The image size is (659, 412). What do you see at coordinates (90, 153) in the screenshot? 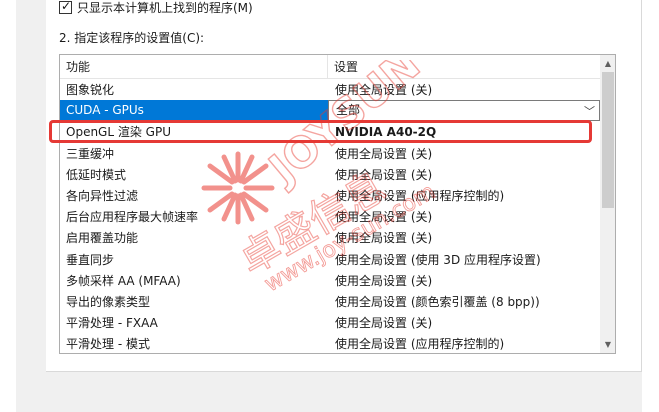
I see `feature-name: 三重缓冲` at bounding box center [90, 153].